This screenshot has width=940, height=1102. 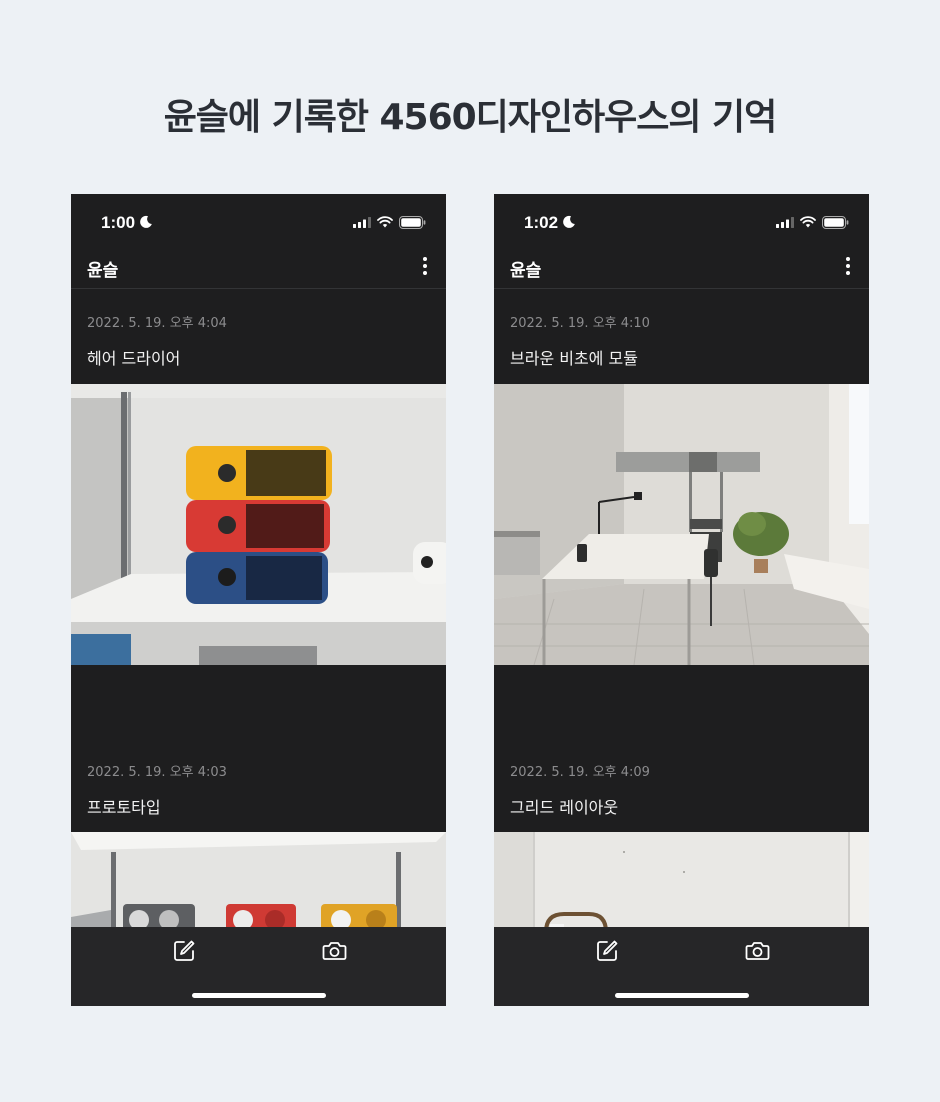 I want to click on entry-title: 브라운 비초에 모듈, so click(x=574, y=357).